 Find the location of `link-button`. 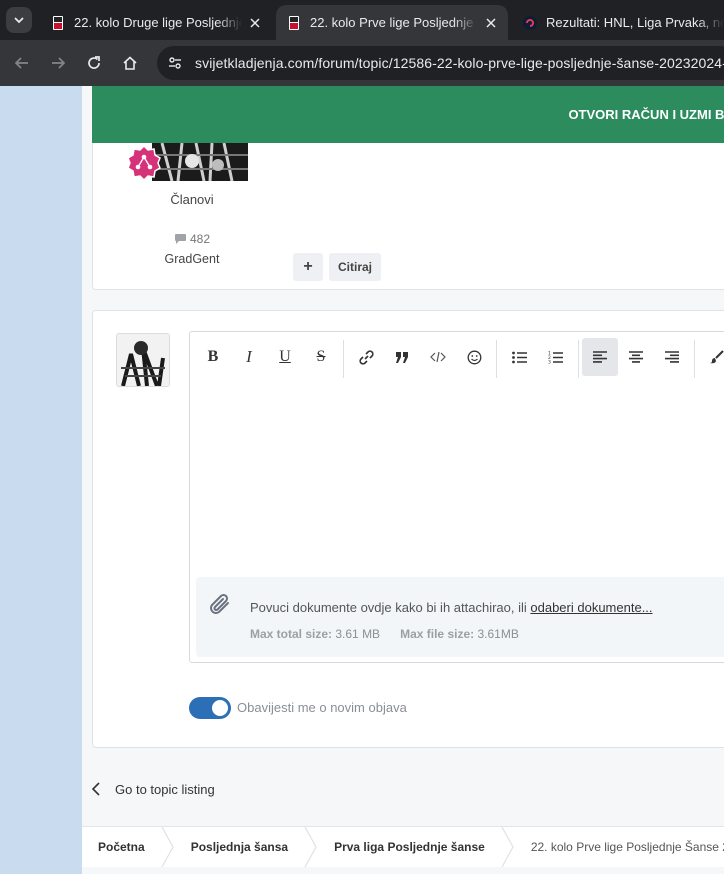

link-button is located at coordinates (366, 357).